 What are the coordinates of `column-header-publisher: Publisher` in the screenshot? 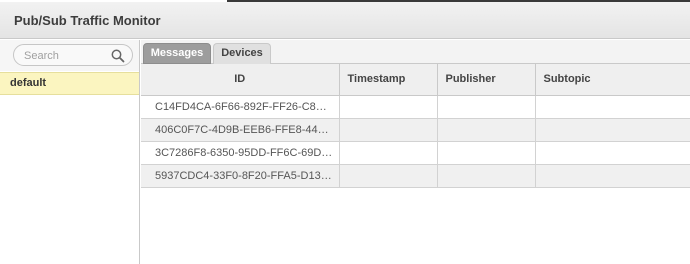 It's located at (486, 80).